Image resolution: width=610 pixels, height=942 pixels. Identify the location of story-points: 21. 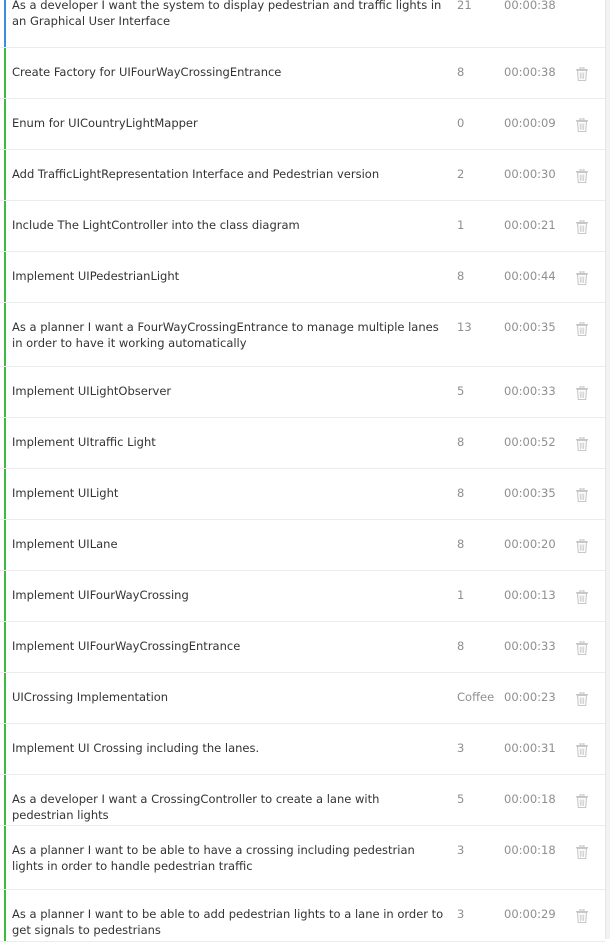
(464, 6).